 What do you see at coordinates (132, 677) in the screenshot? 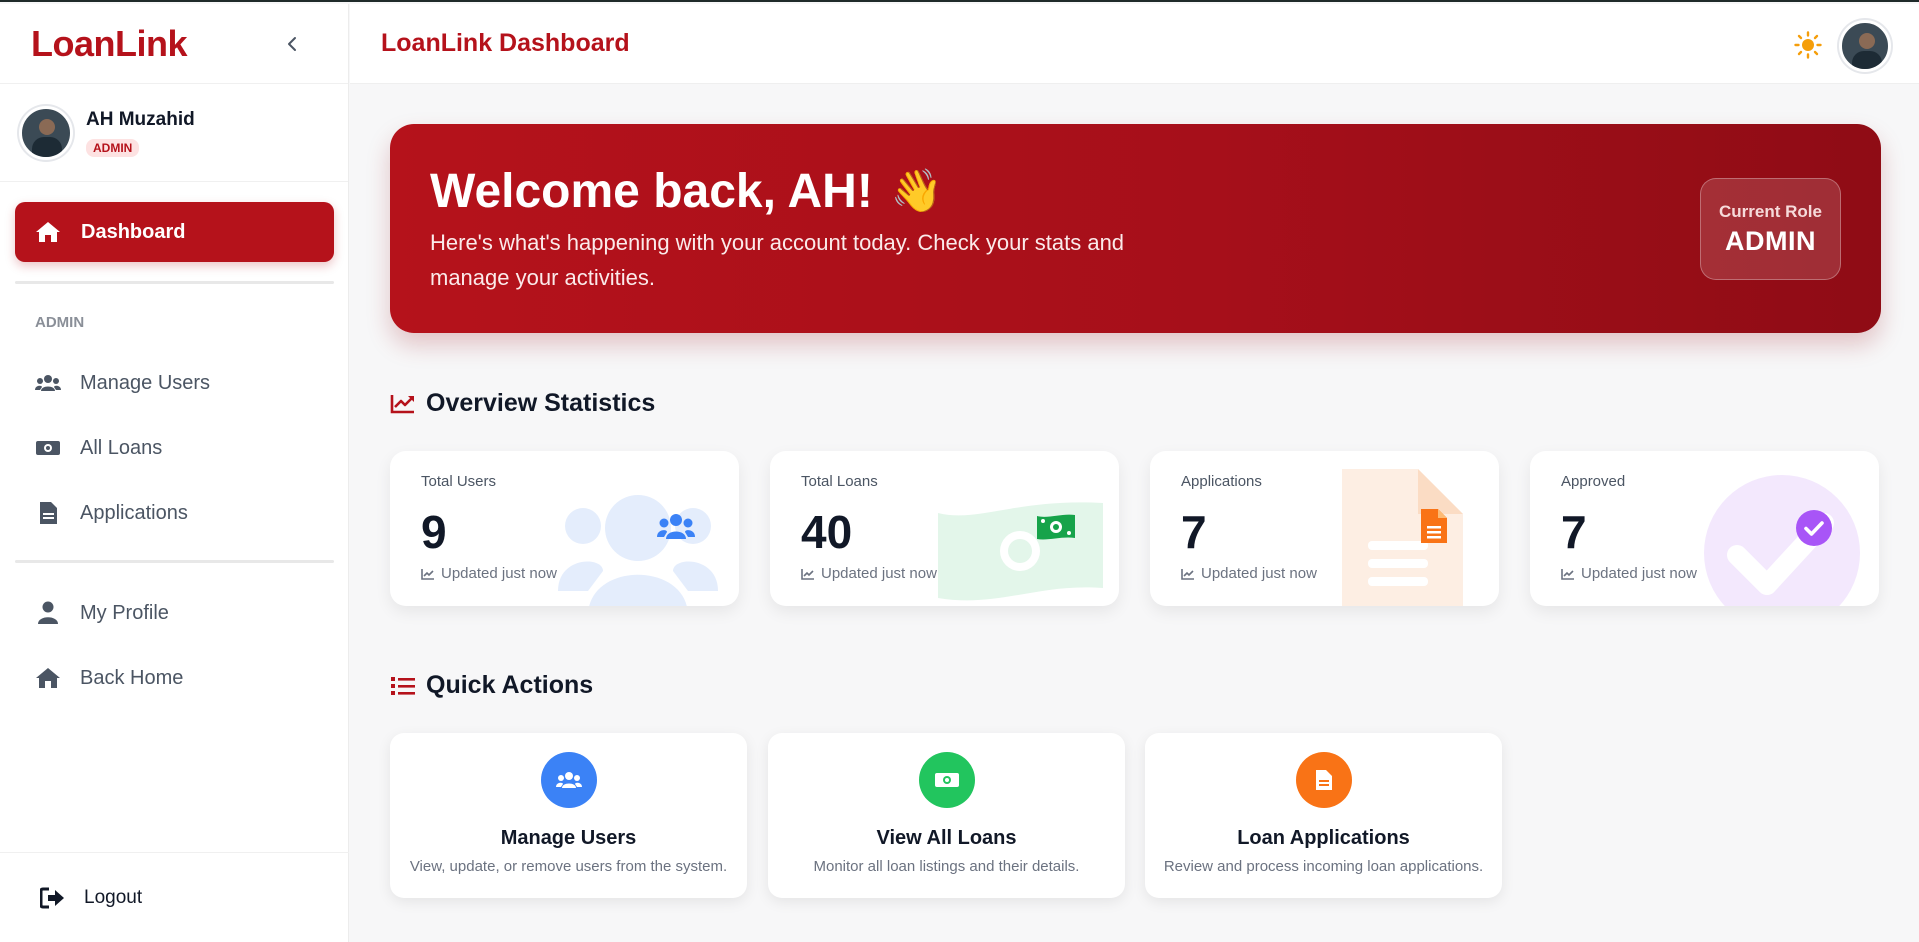
I see `sidebar-item-label: Back Home` at bounding box center [132, 677].